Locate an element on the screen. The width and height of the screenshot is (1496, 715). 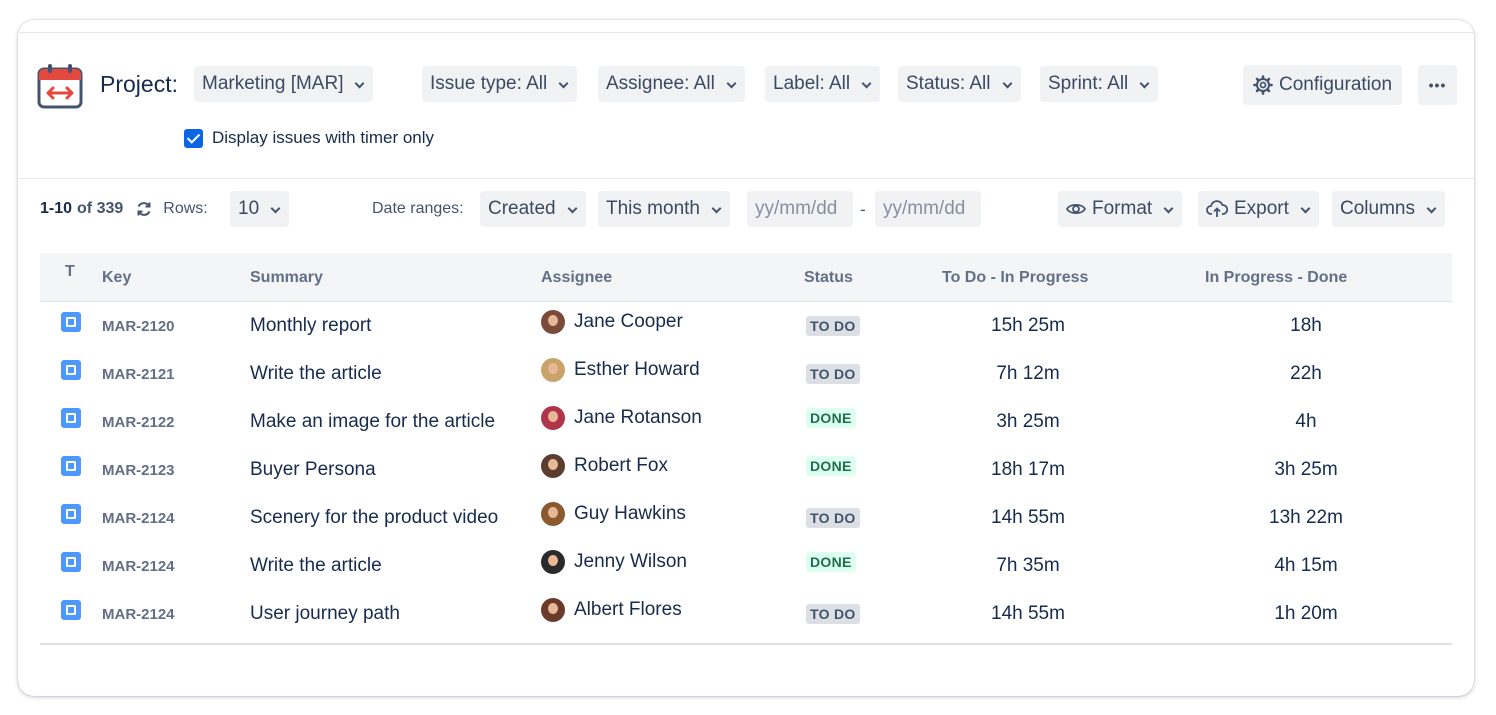
header-type: T is located at coordinates (70, 271).